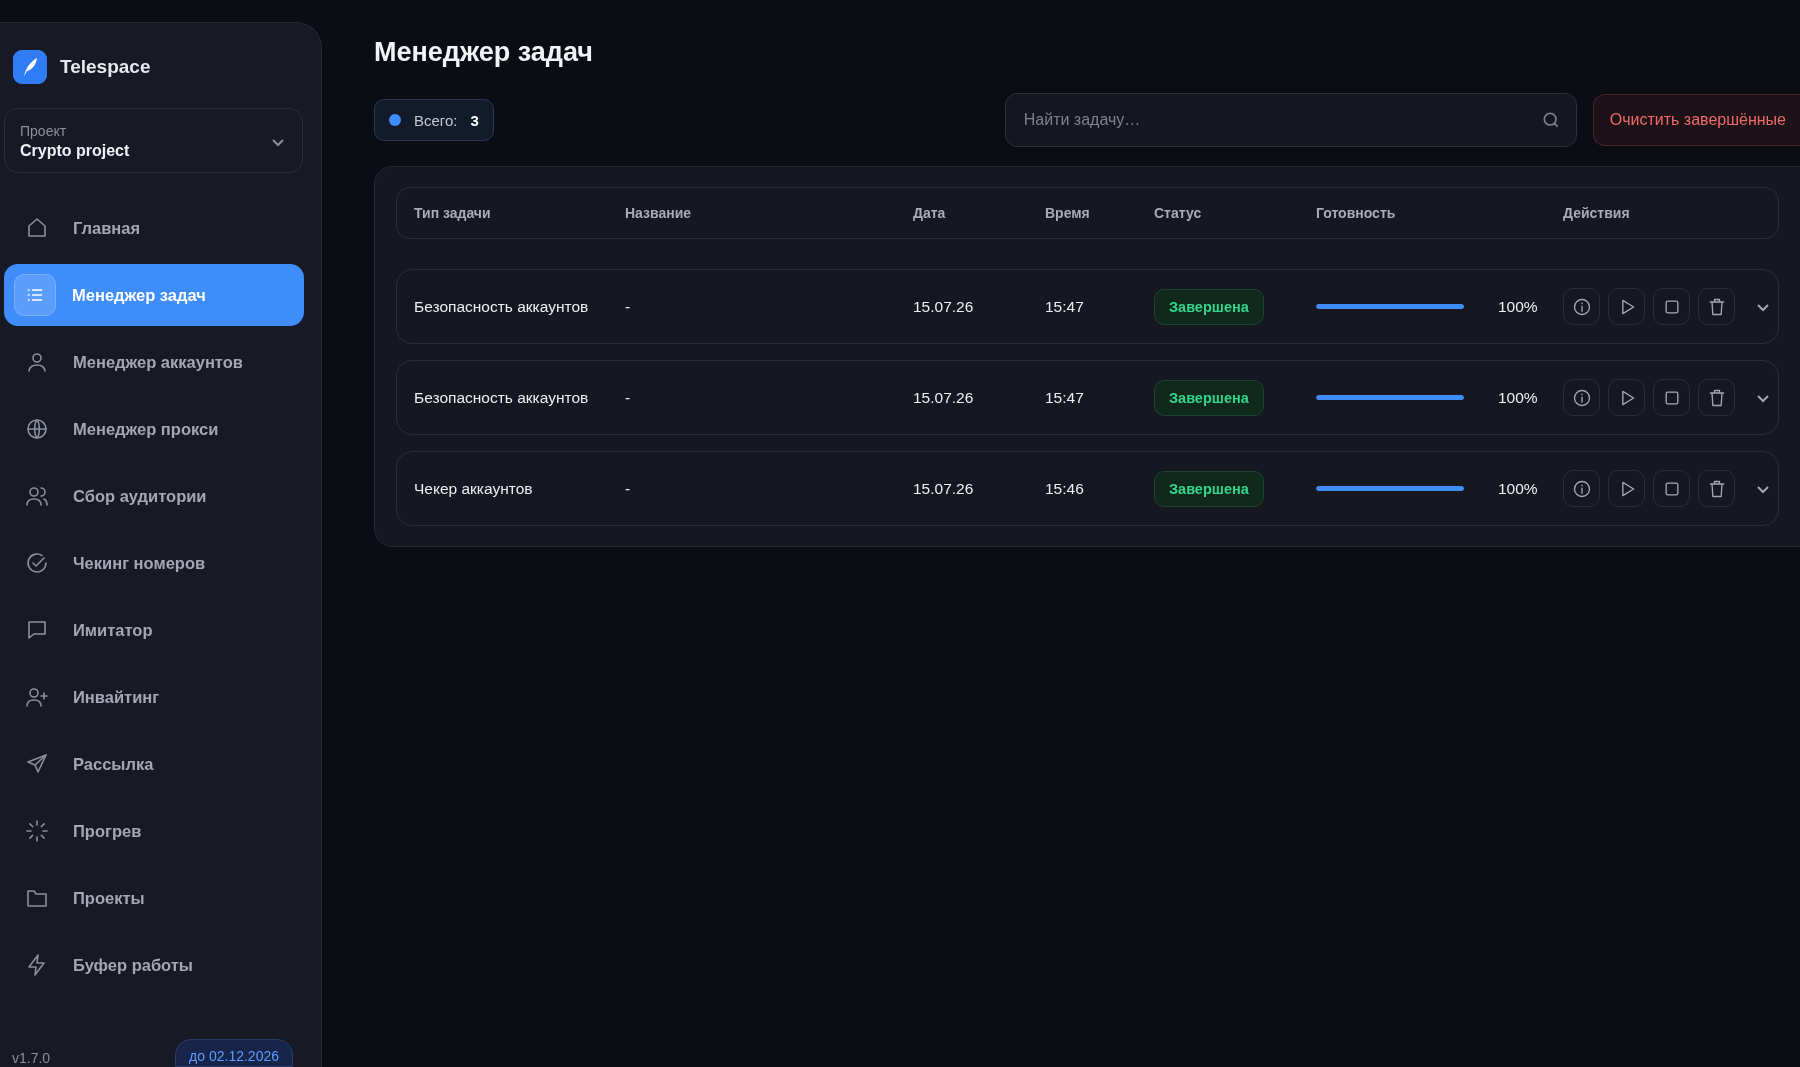 The height and width of the screenshot is (1067, 1800). What do you see at coordinates (37, 831) in the screenshot?
I see `loader-icon` at bounding box center [37, 831].